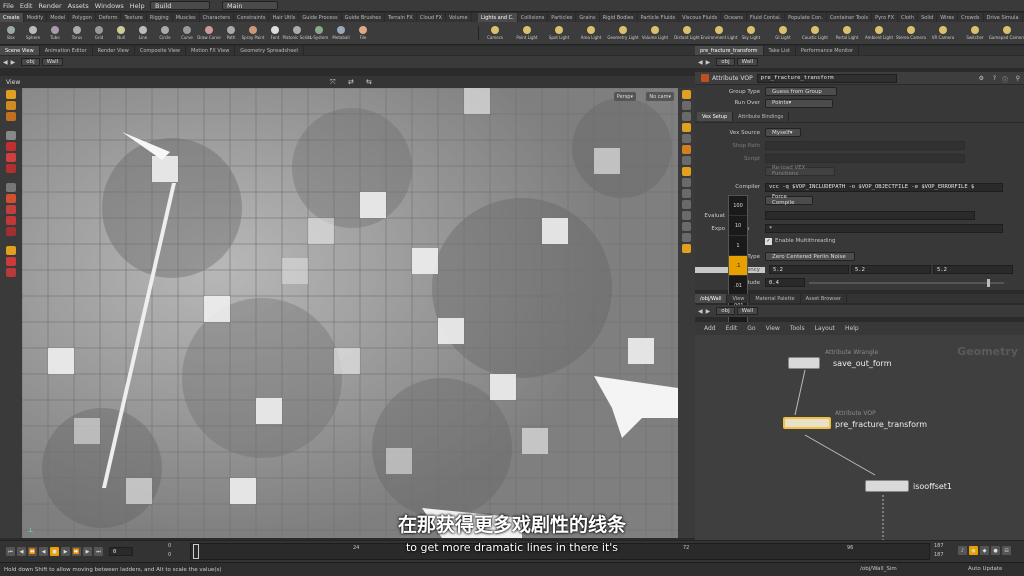 The image size is (1024, 576). What do you see at coordinates (562, 17) in the screenshot?
I see `shelf-tab-particles: Particles` at bounding box center [562, 17].